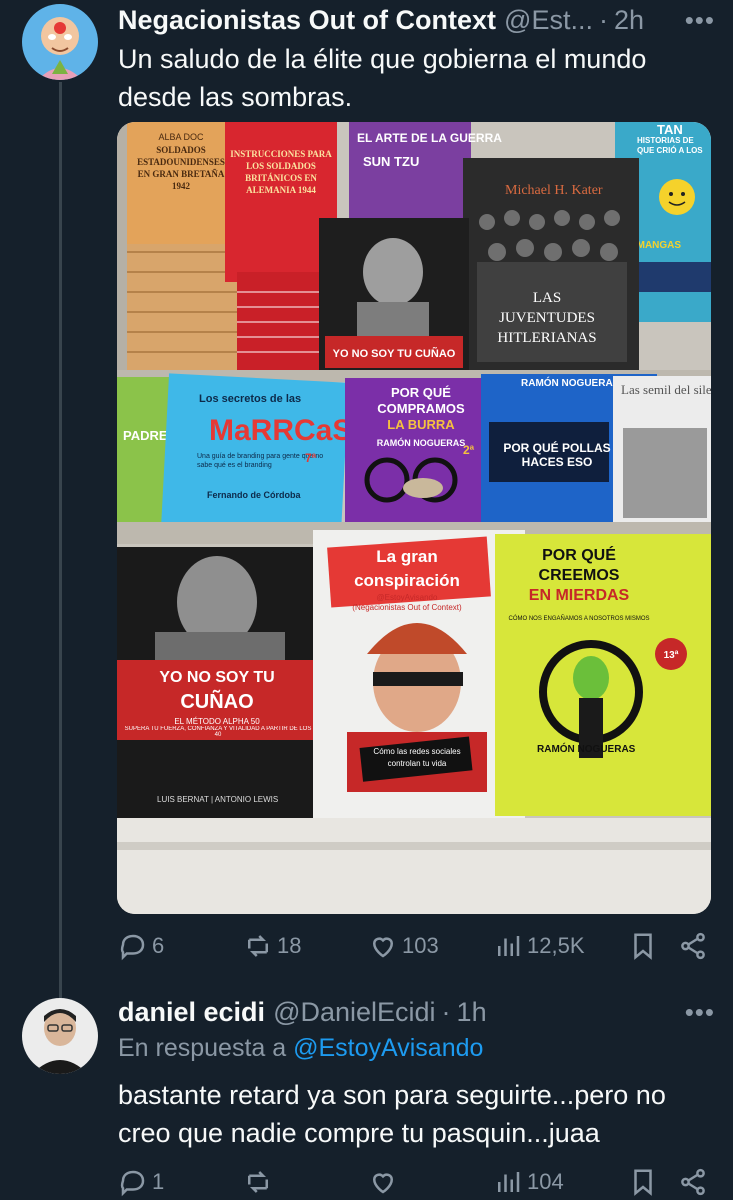 The image size is (733, 1200). Describe the element at coordinates (311, 458) in the screenshot. I see `book-cover-text: 7ª` at that location.